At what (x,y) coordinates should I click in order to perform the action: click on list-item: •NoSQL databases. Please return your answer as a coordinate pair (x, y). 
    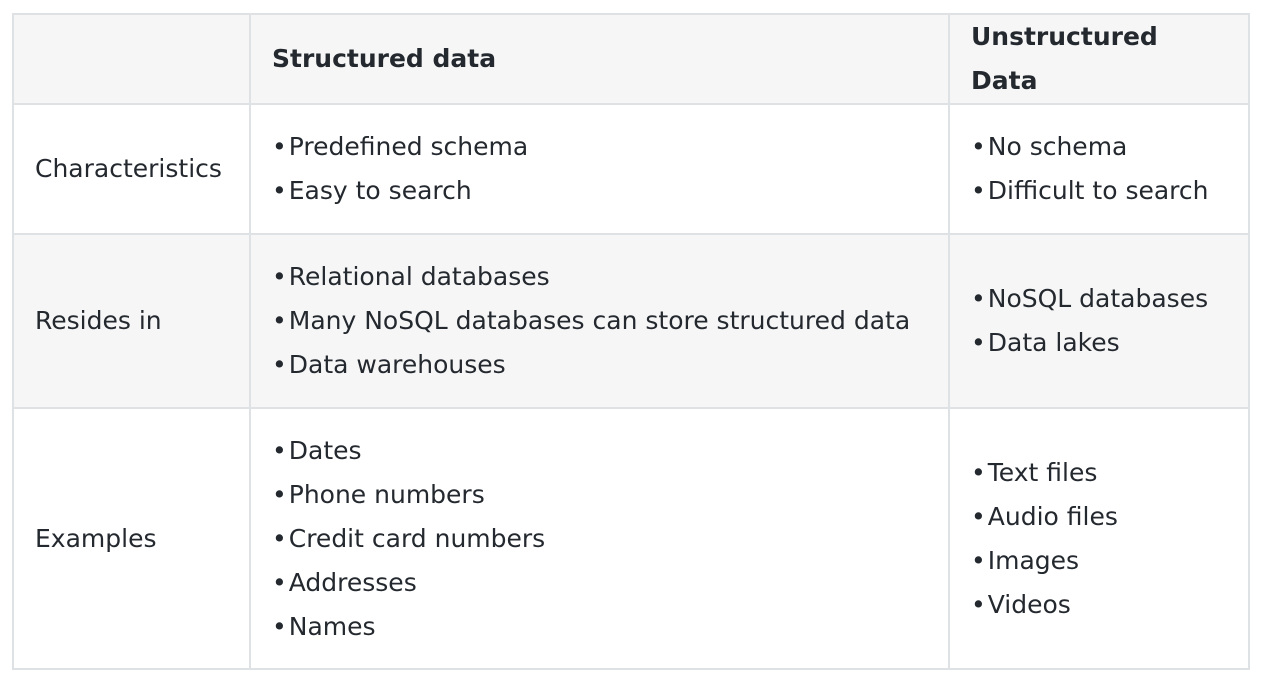
    Looking at the image, I should click on (1099, 299).